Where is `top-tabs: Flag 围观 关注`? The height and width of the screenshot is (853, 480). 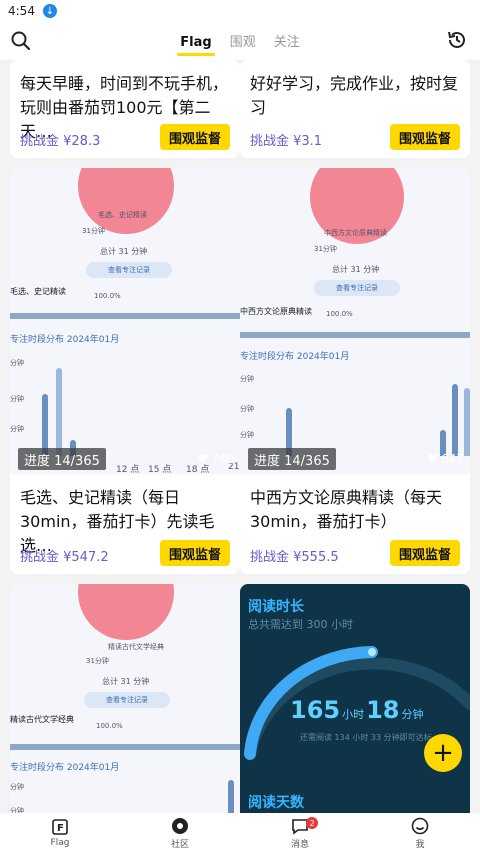 top-tabs: Flag 围观 关注 is located at coordinates (238, 41).